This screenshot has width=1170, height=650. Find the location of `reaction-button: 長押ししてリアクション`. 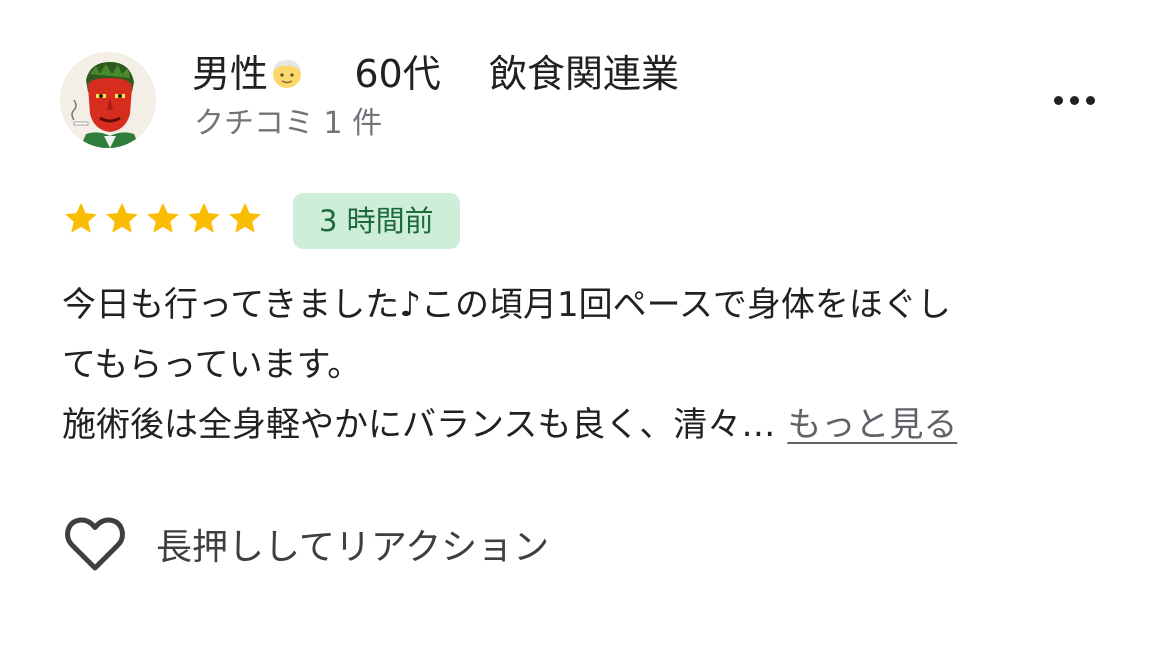

reaction-button: 長押ししてリアクション is located at coordinates (306, 544).